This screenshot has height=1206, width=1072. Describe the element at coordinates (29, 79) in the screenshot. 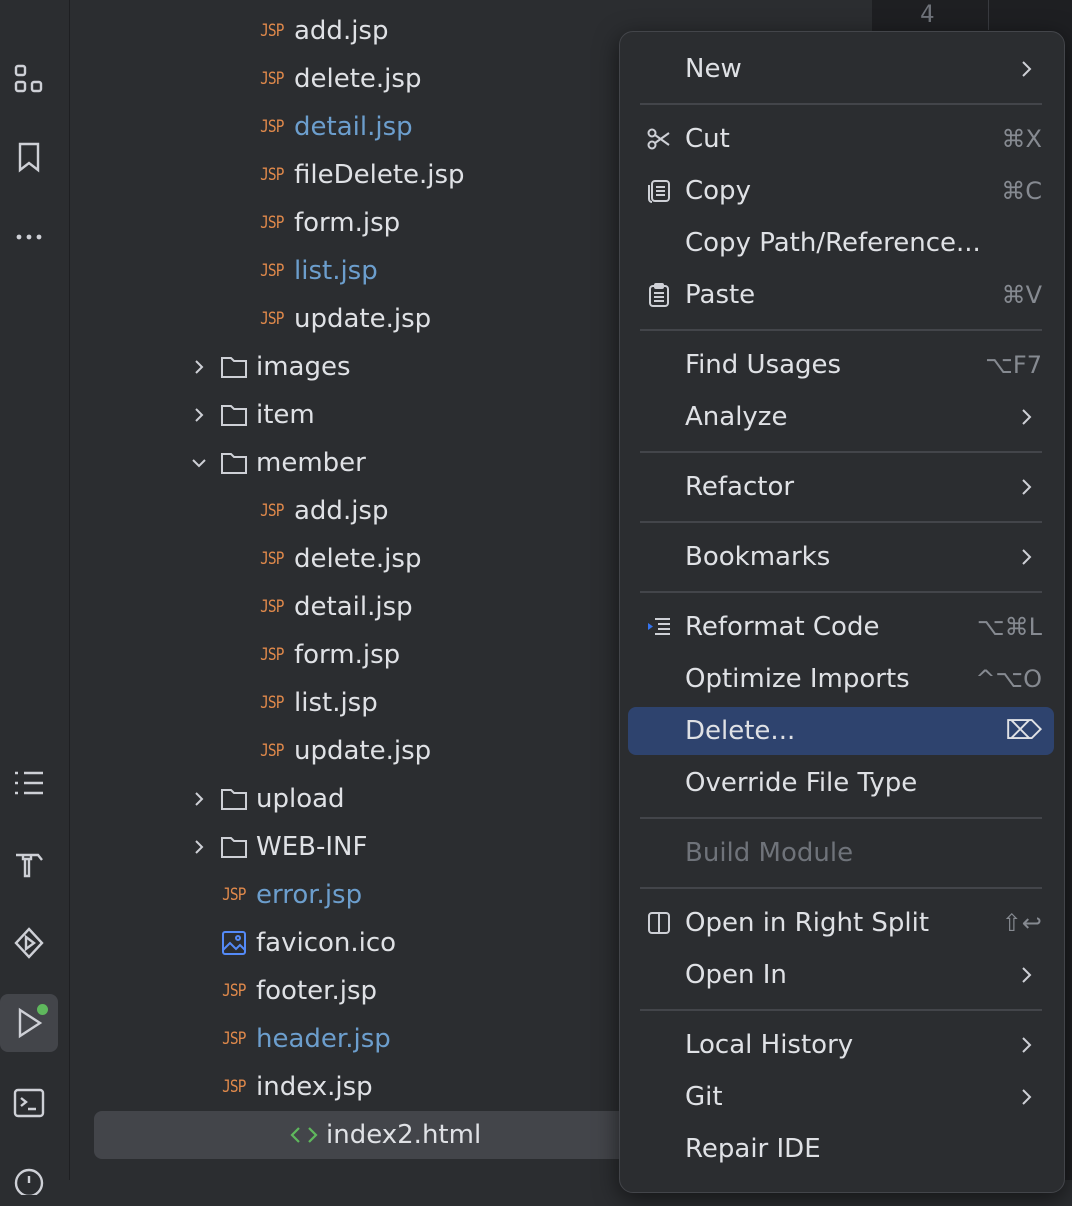

I see `structure-icon` at that location.